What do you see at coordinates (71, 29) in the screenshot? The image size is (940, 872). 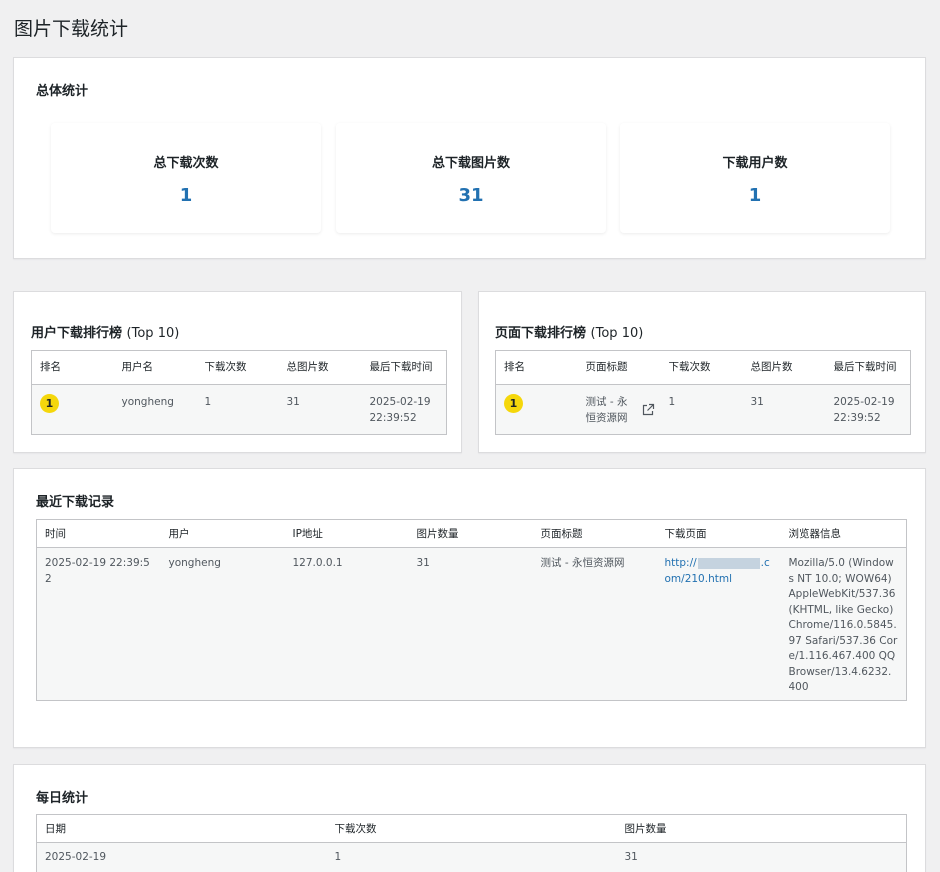 I see `page-title: 图片下载统计` at bounding box center [71, 29].